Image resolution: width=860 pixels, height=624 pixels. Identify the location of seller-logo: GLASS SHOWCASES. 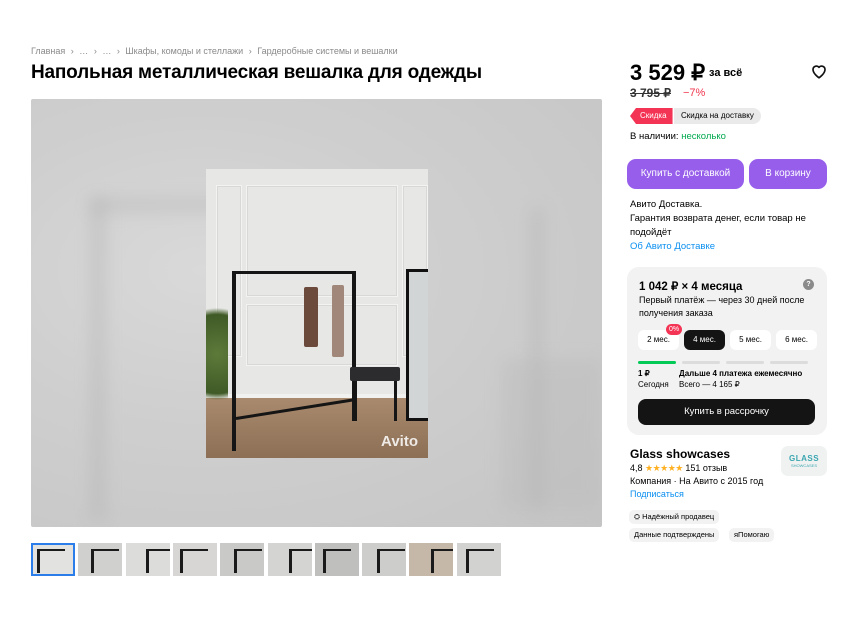
(804, 461).